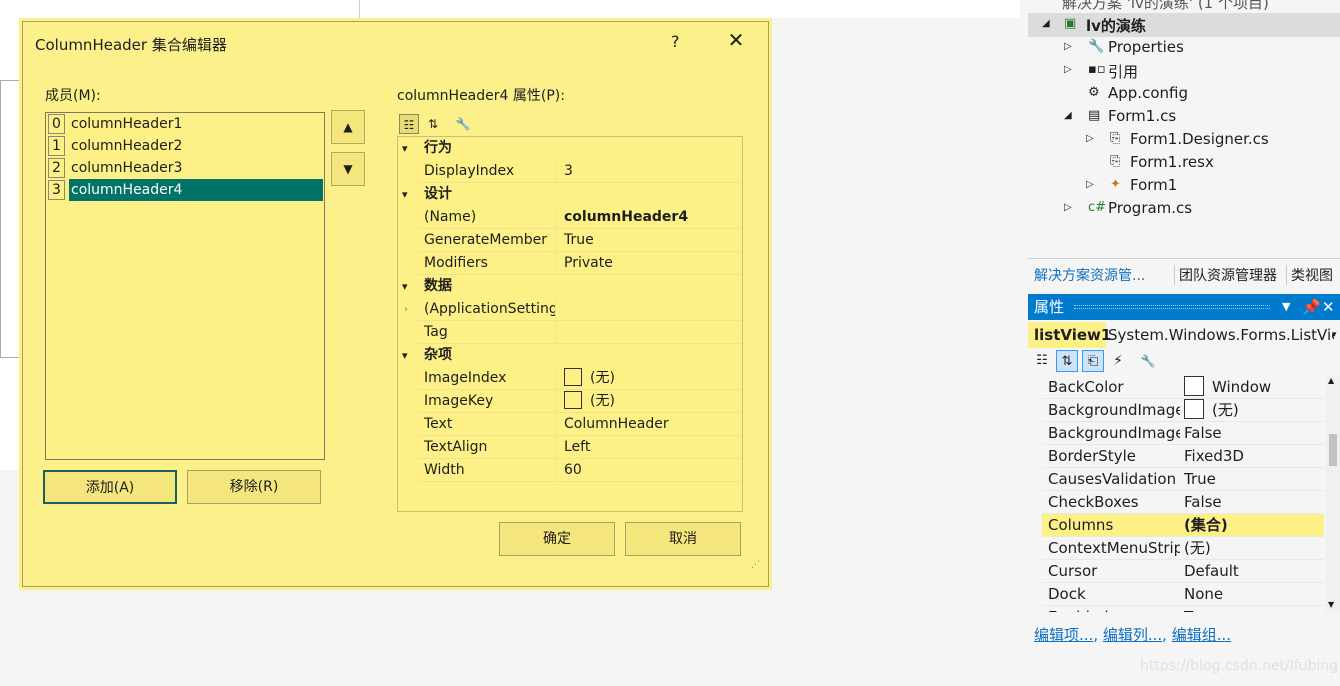 This screenshot has height=686, width=1340. What do you see at coordinates (1093, 361) in the screenshot?
I see `properties-icon: ⎗` at bounding box center [1093, 361].